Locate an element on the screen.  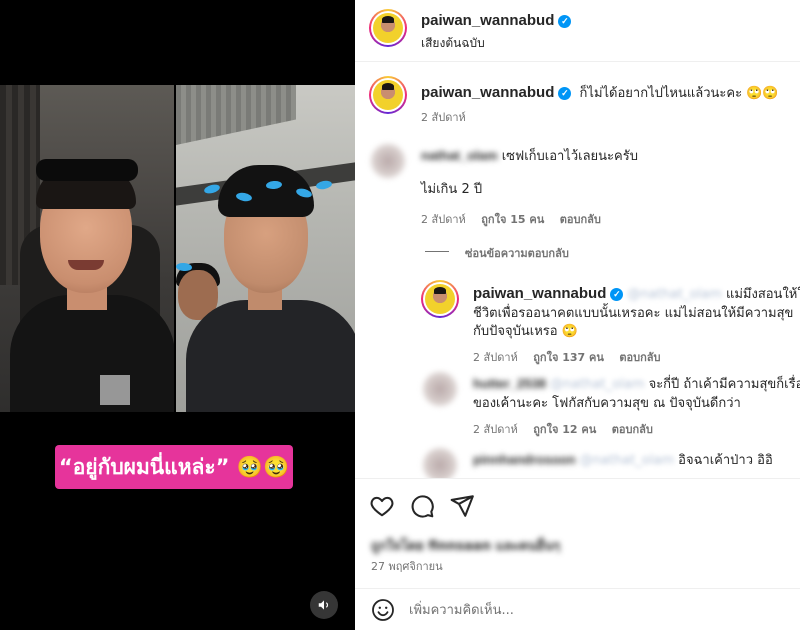
speaker-icon is located at coordinates (324, 605).